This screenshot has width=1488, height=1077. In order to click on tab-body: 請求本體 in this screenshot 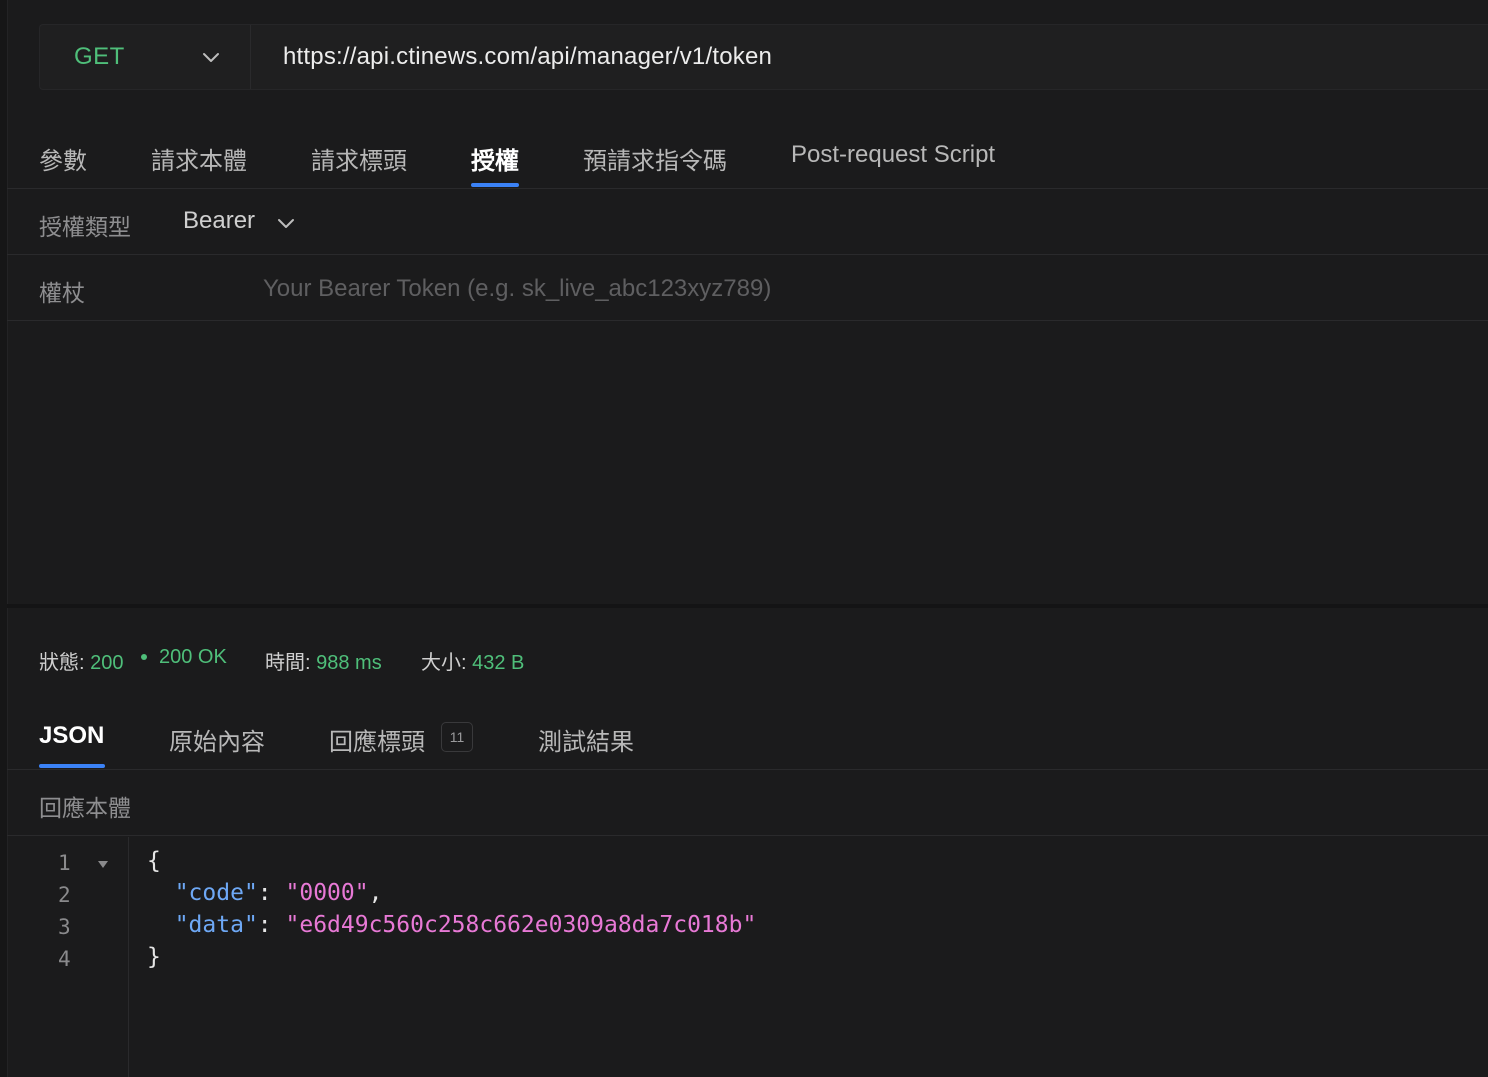, I will do `click(199, 158)`.